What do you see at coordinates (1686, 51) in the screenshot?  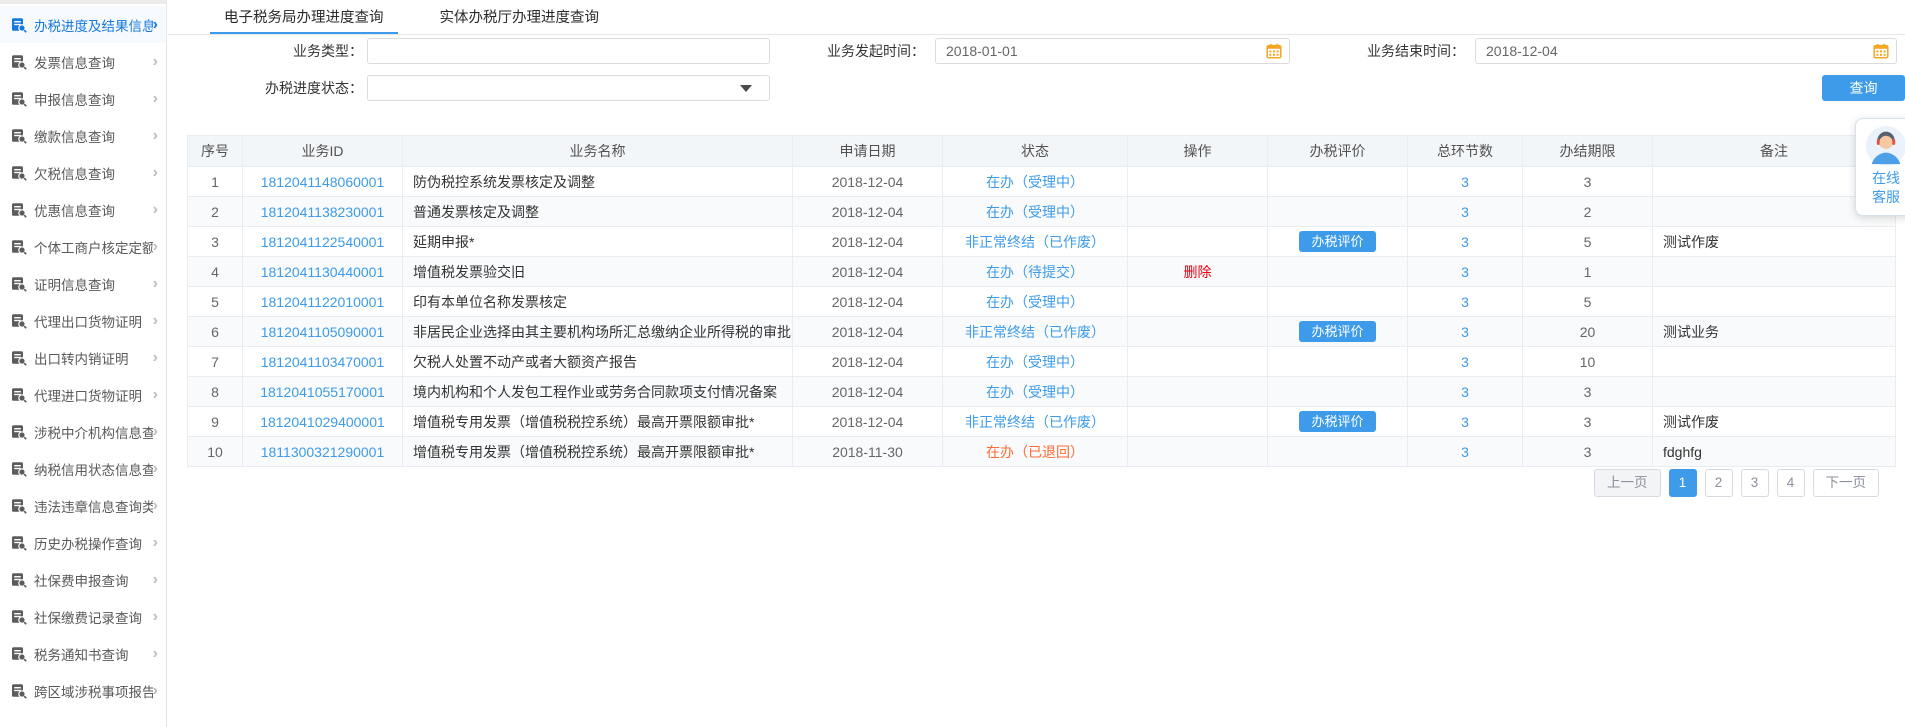 I see `end-time-input` at bounding box center [1686, 51].